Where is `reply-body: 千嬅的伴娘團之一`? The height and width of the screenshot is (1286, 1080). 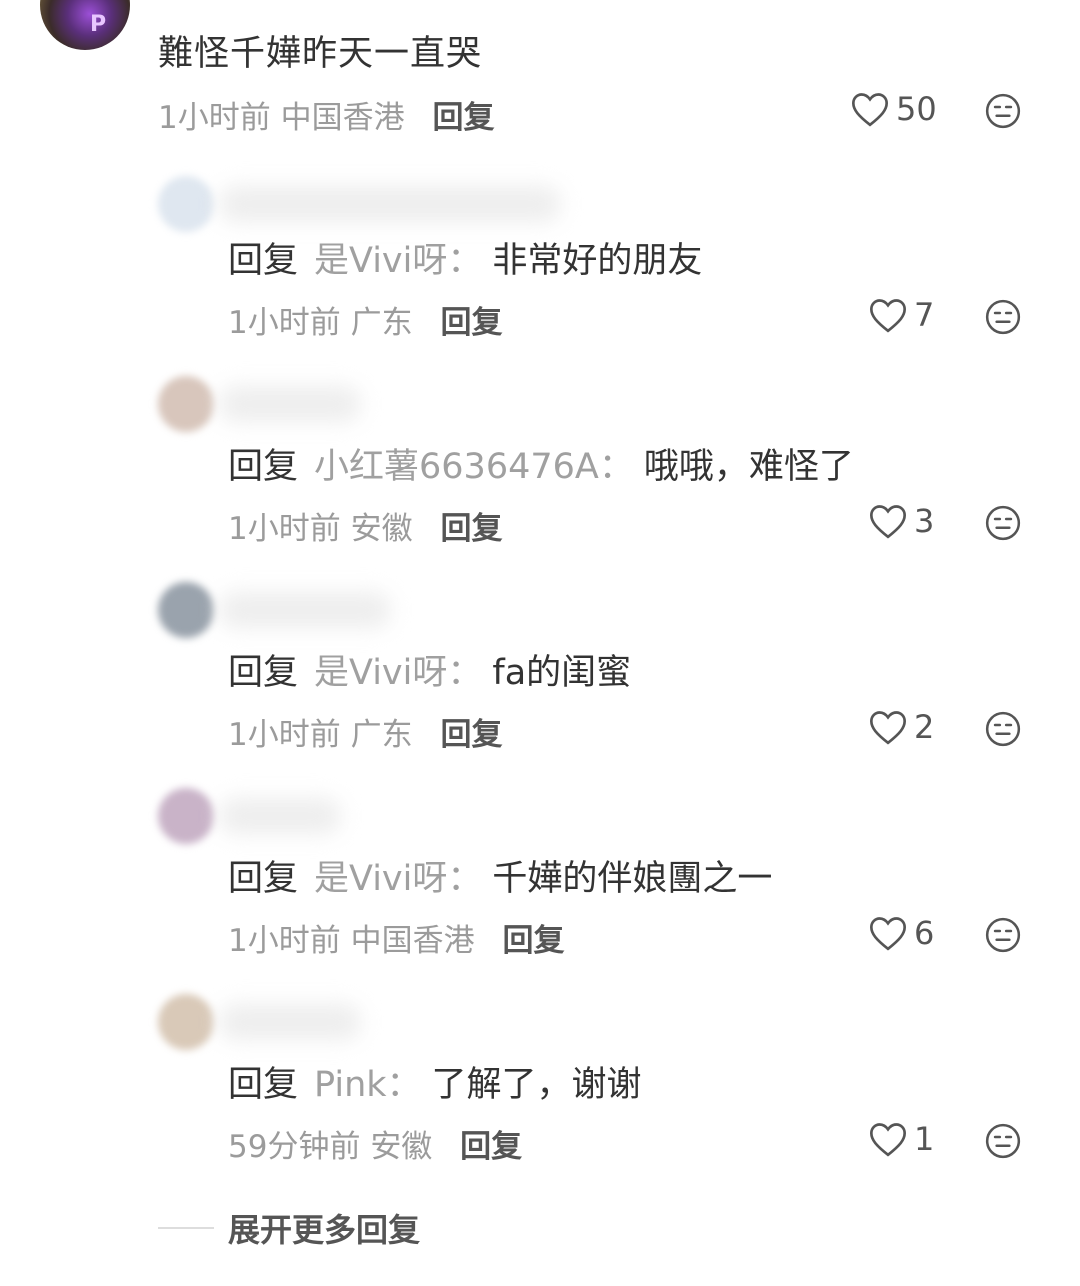
reply-body: 千嬅的伴娘團之一 is located at coordinates (632, 879).